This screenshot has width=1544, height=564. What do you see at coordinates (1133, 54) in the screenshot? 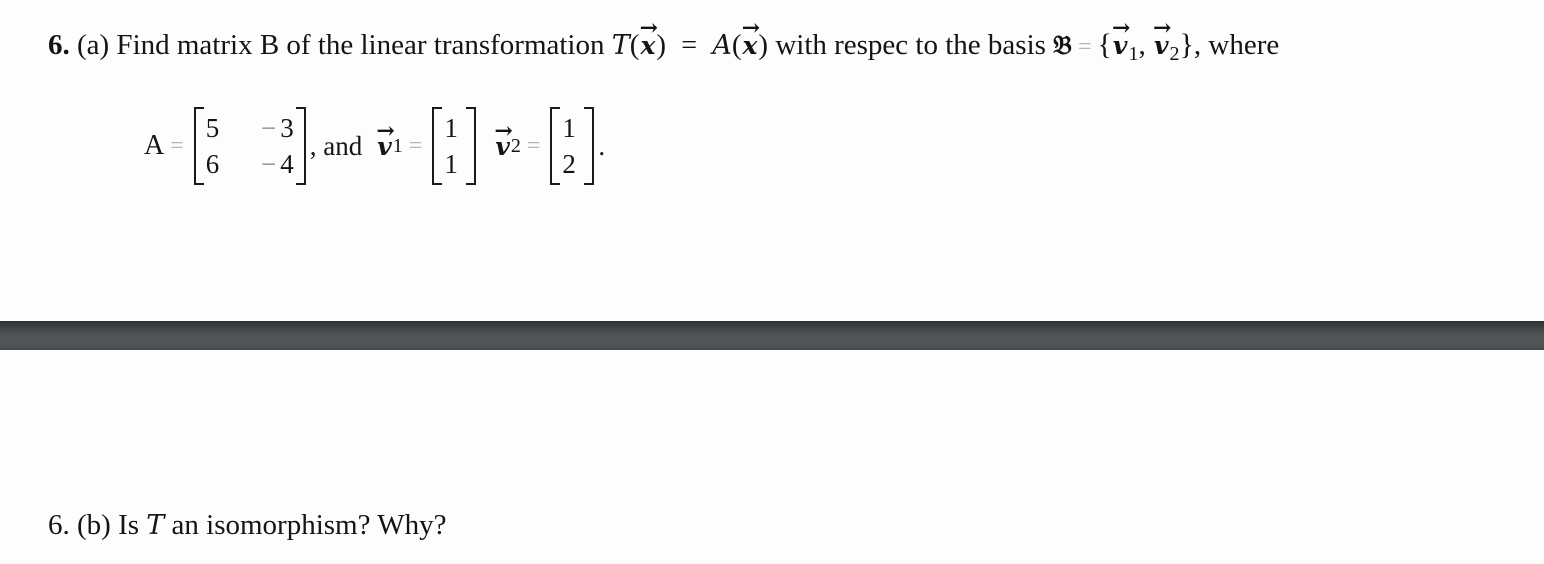
I see `subscript-1: 1` at bounding box center [1133, 54].